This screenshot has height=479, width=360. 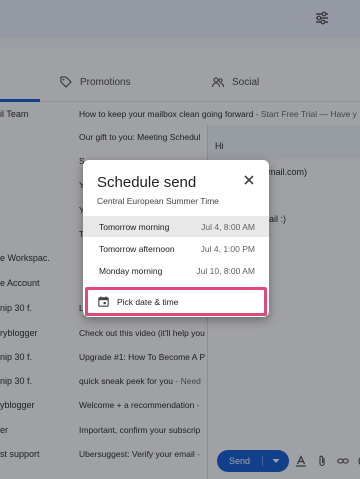 I want to click on close-icon, so click(x=249, y=180).